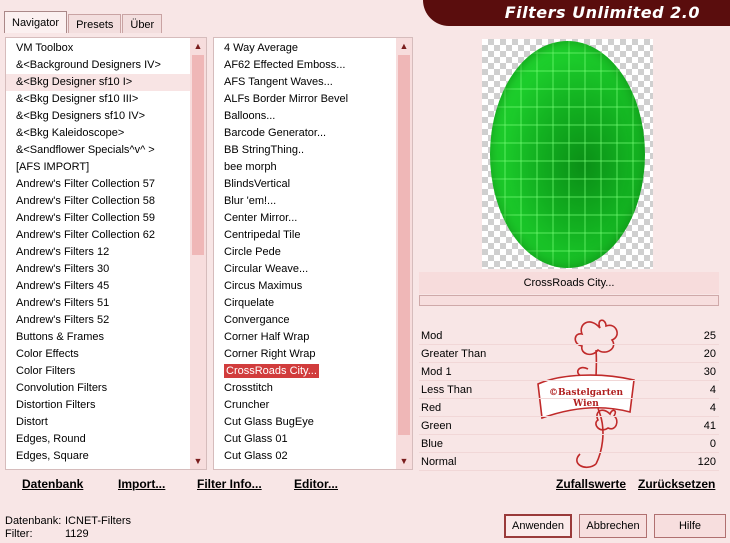  What do you see at coordinates (569, 390) in the screenshot?
I see `param-row: Less Than 4` at bounding box center [569, 390].